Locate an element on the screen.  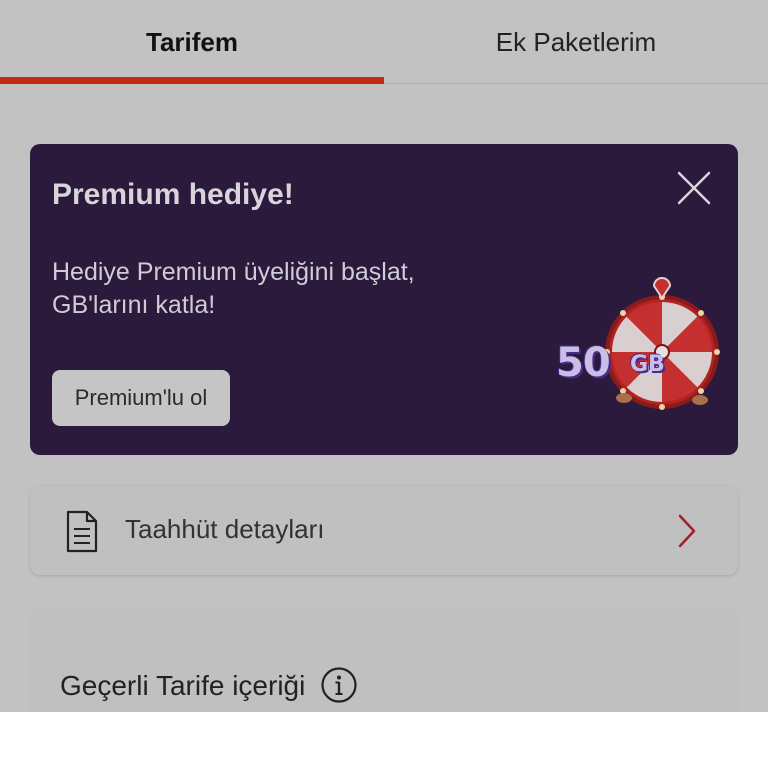
chevron-right-icon is located at coordinates (687, 531).